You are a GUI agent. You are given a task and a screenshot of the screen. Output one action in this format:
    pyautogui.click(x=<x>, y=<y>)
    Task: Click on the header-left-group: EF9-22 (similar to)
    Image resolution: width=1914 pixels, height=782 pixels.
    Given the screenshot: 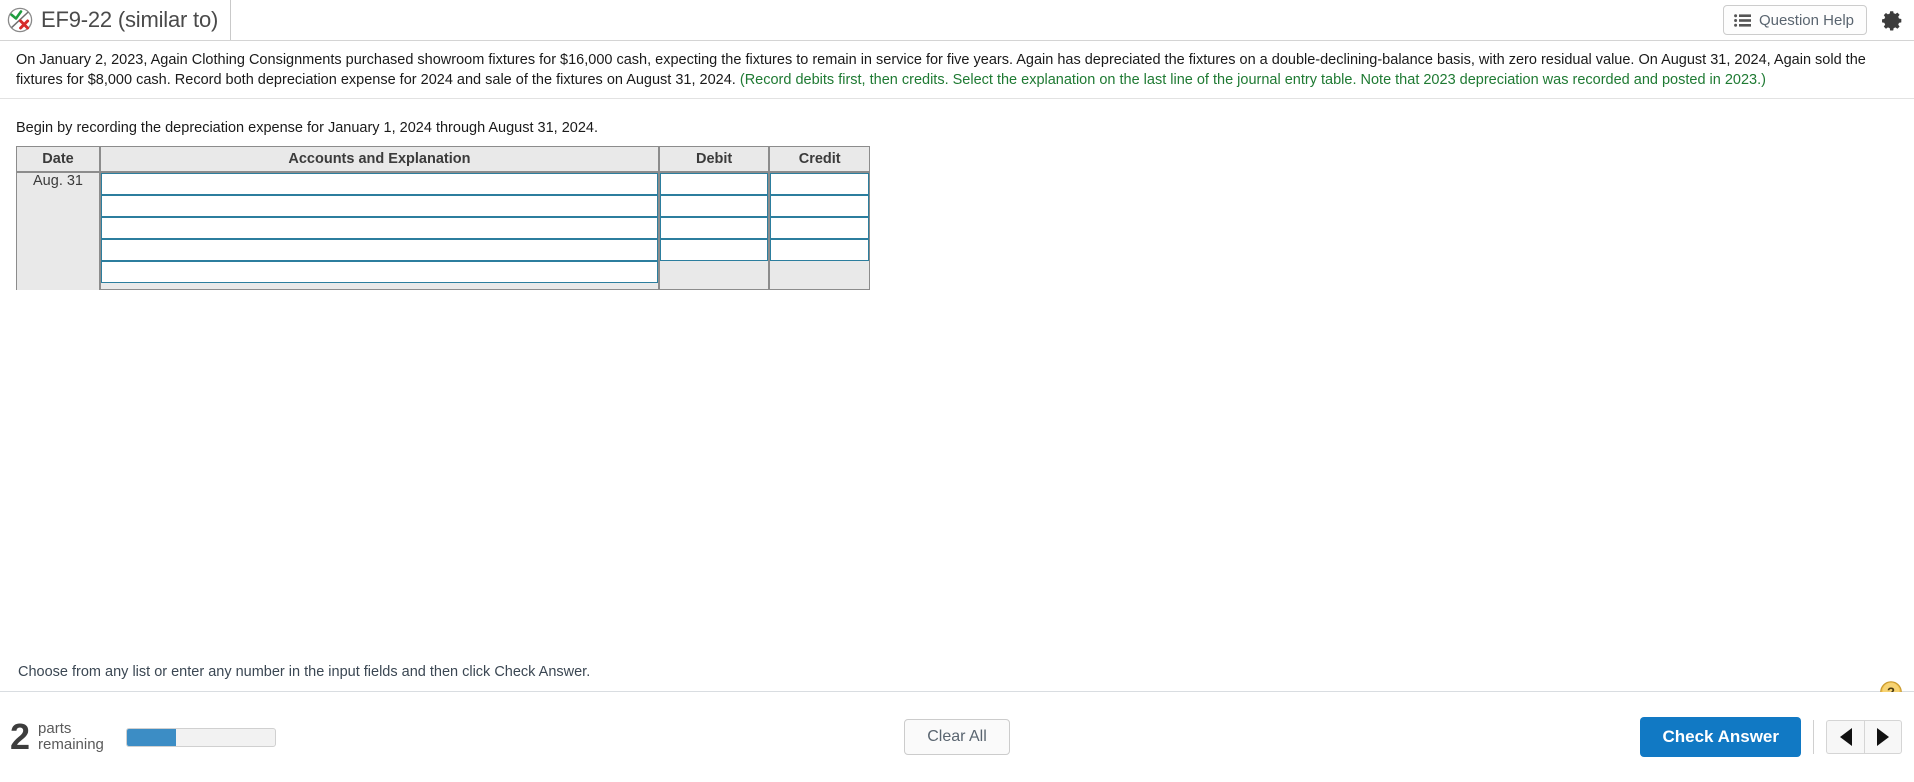 What is the action you would take?
    pyautogui.click(x=116, y=20)
    